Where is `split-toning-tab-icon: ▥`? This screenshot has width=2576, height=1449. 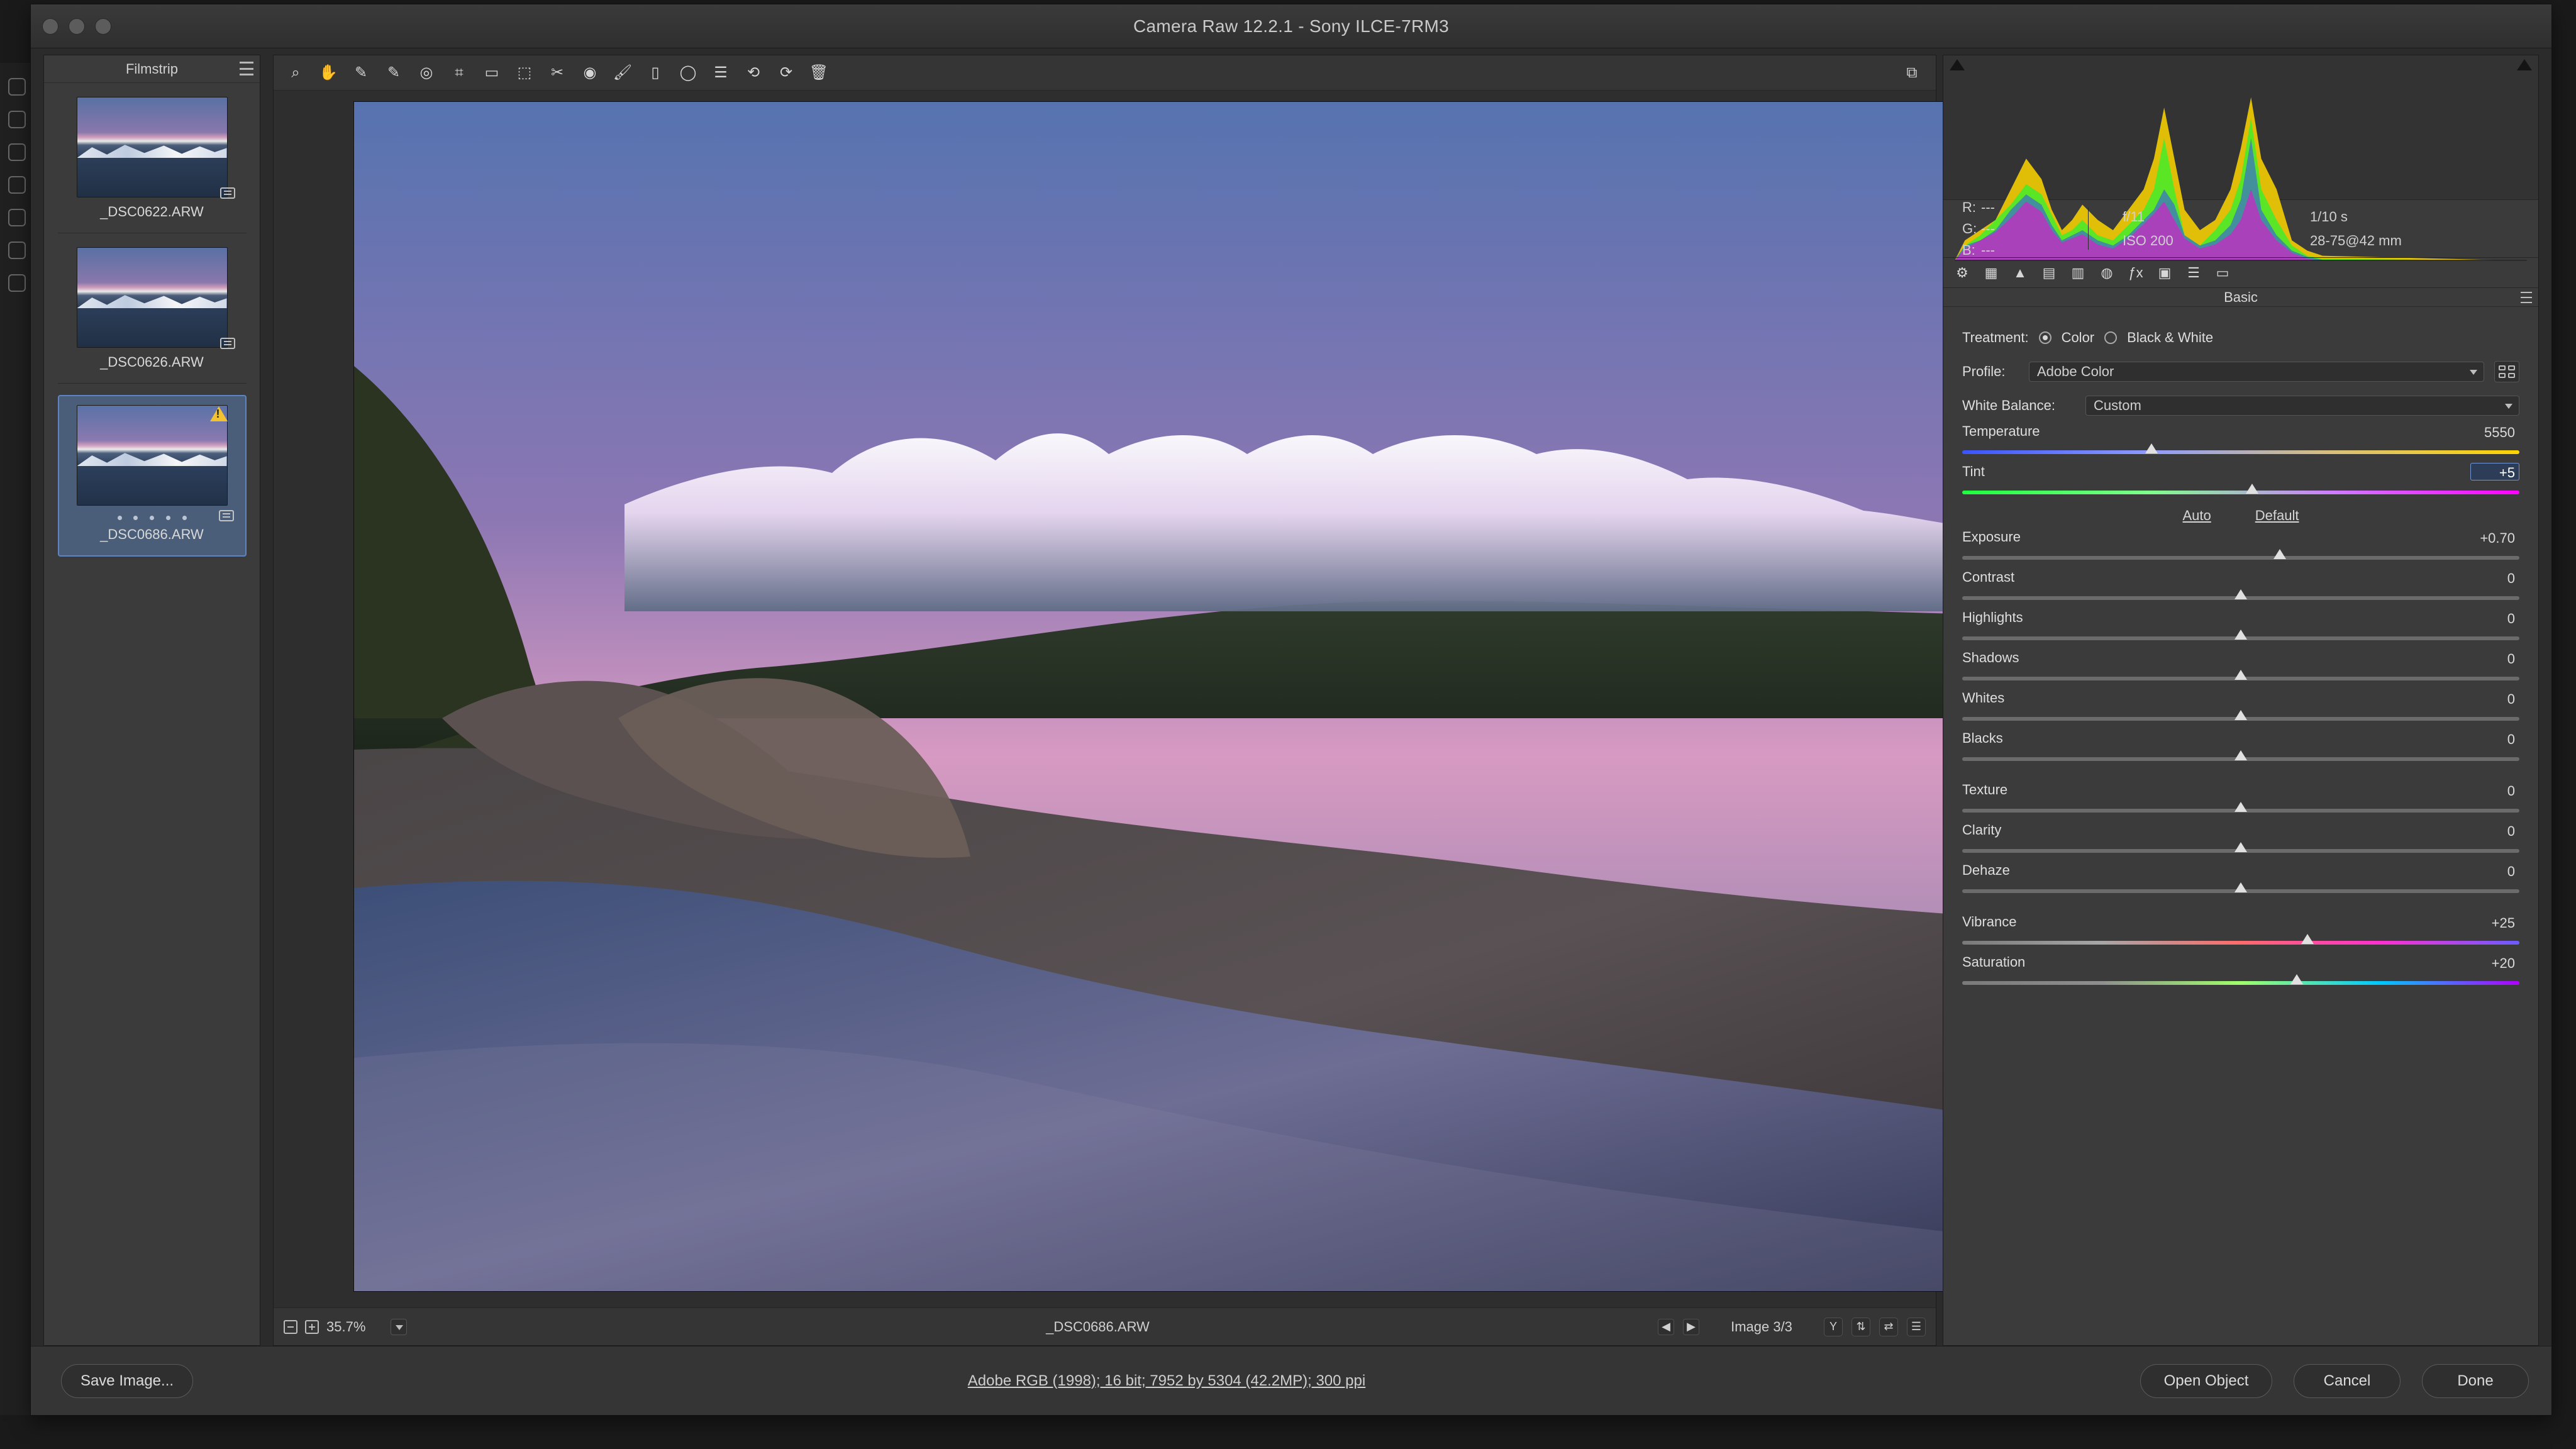 split-toning-tab-icon: ▥ is located at coordinates (2078, 273).